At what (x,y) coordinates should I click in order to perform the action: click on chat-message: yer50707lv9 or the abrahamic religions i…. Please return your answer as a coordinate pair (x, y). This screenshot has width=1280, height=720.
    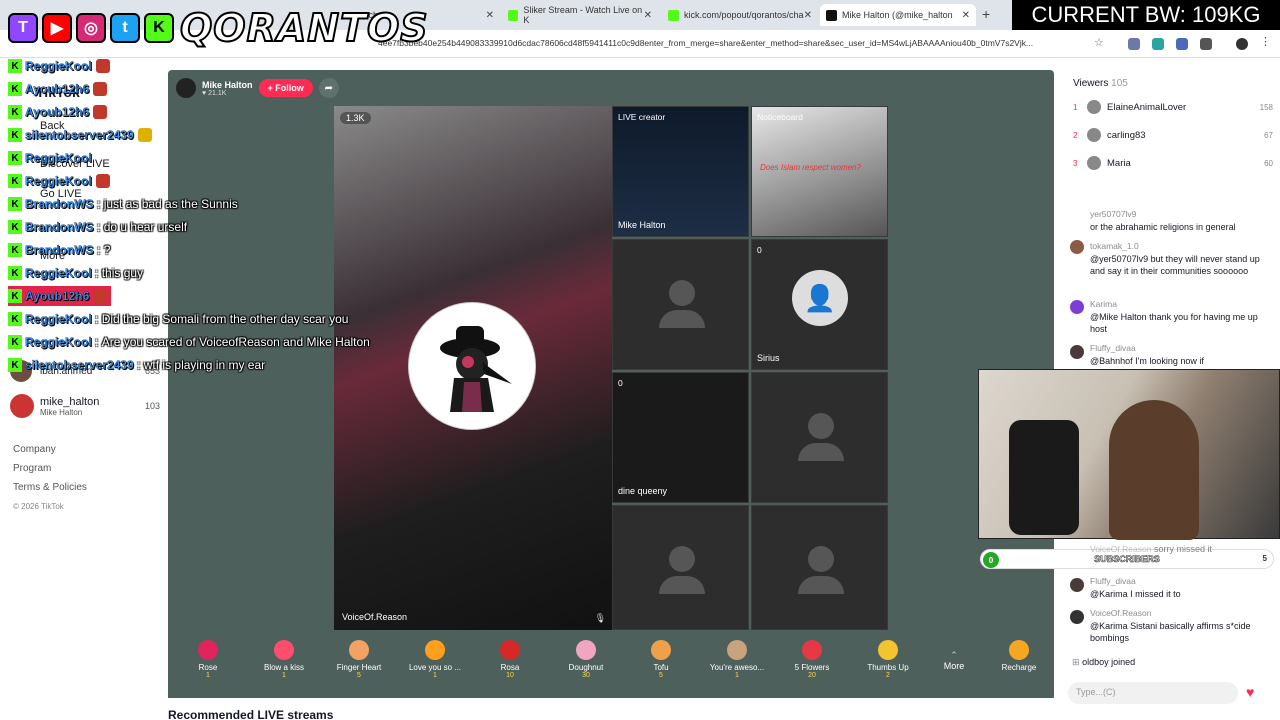
    Looking at the image, I should click on (1180, 220).